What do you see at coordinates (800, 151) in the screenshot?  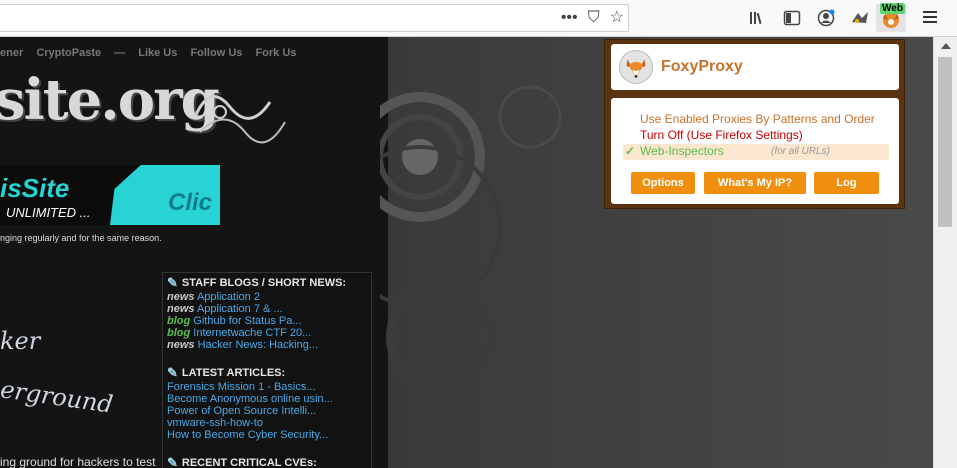 I see `proxy-scope: (for all URLs)` at bounding box center [800, 151].